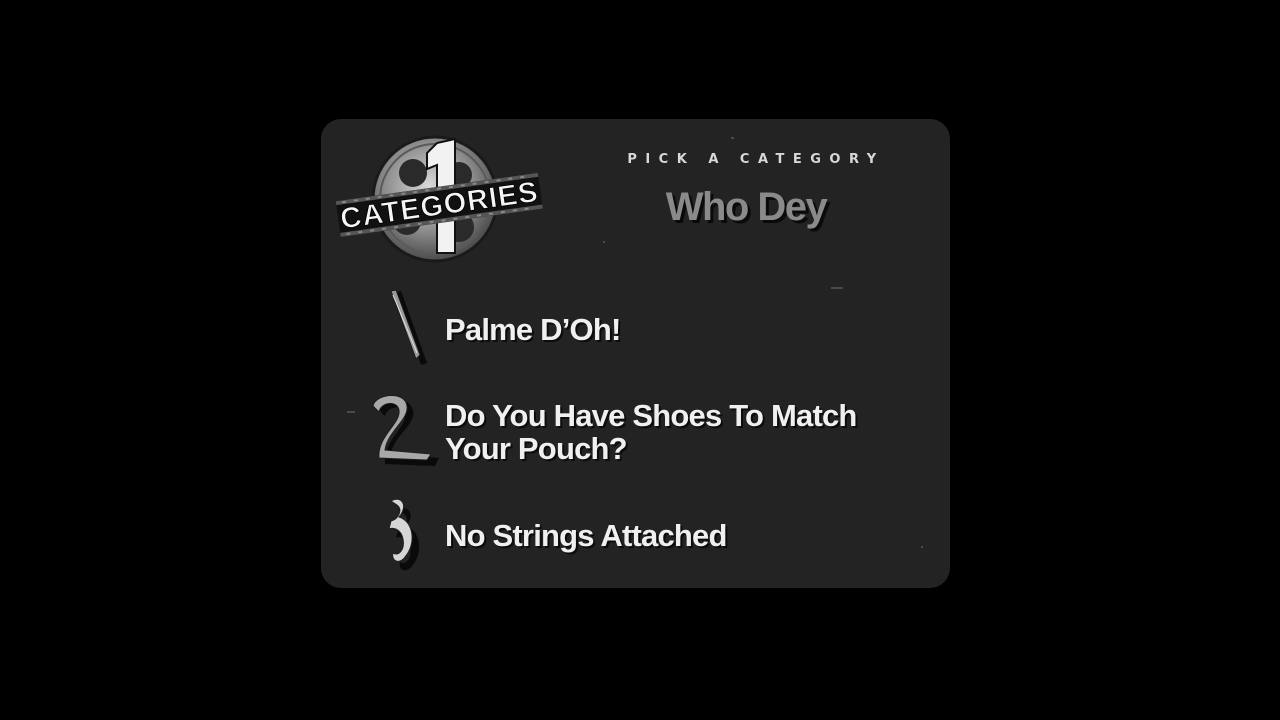 The image size is (1280, 720). I want to click on category-label-2: Do You Have Shoes To Match Your Pouch?, so click(651, 432).